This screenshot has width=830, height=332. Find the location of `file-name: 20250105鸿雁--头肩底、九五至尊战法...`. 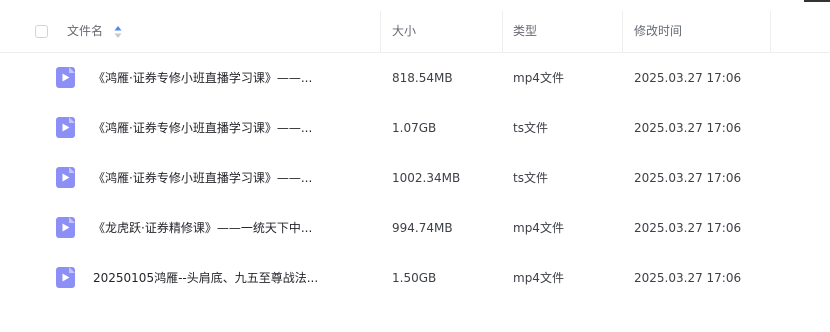

file-name: 20250105鸿雁--头肩底、九五至尊战法... is located at coordinates (205, 278).